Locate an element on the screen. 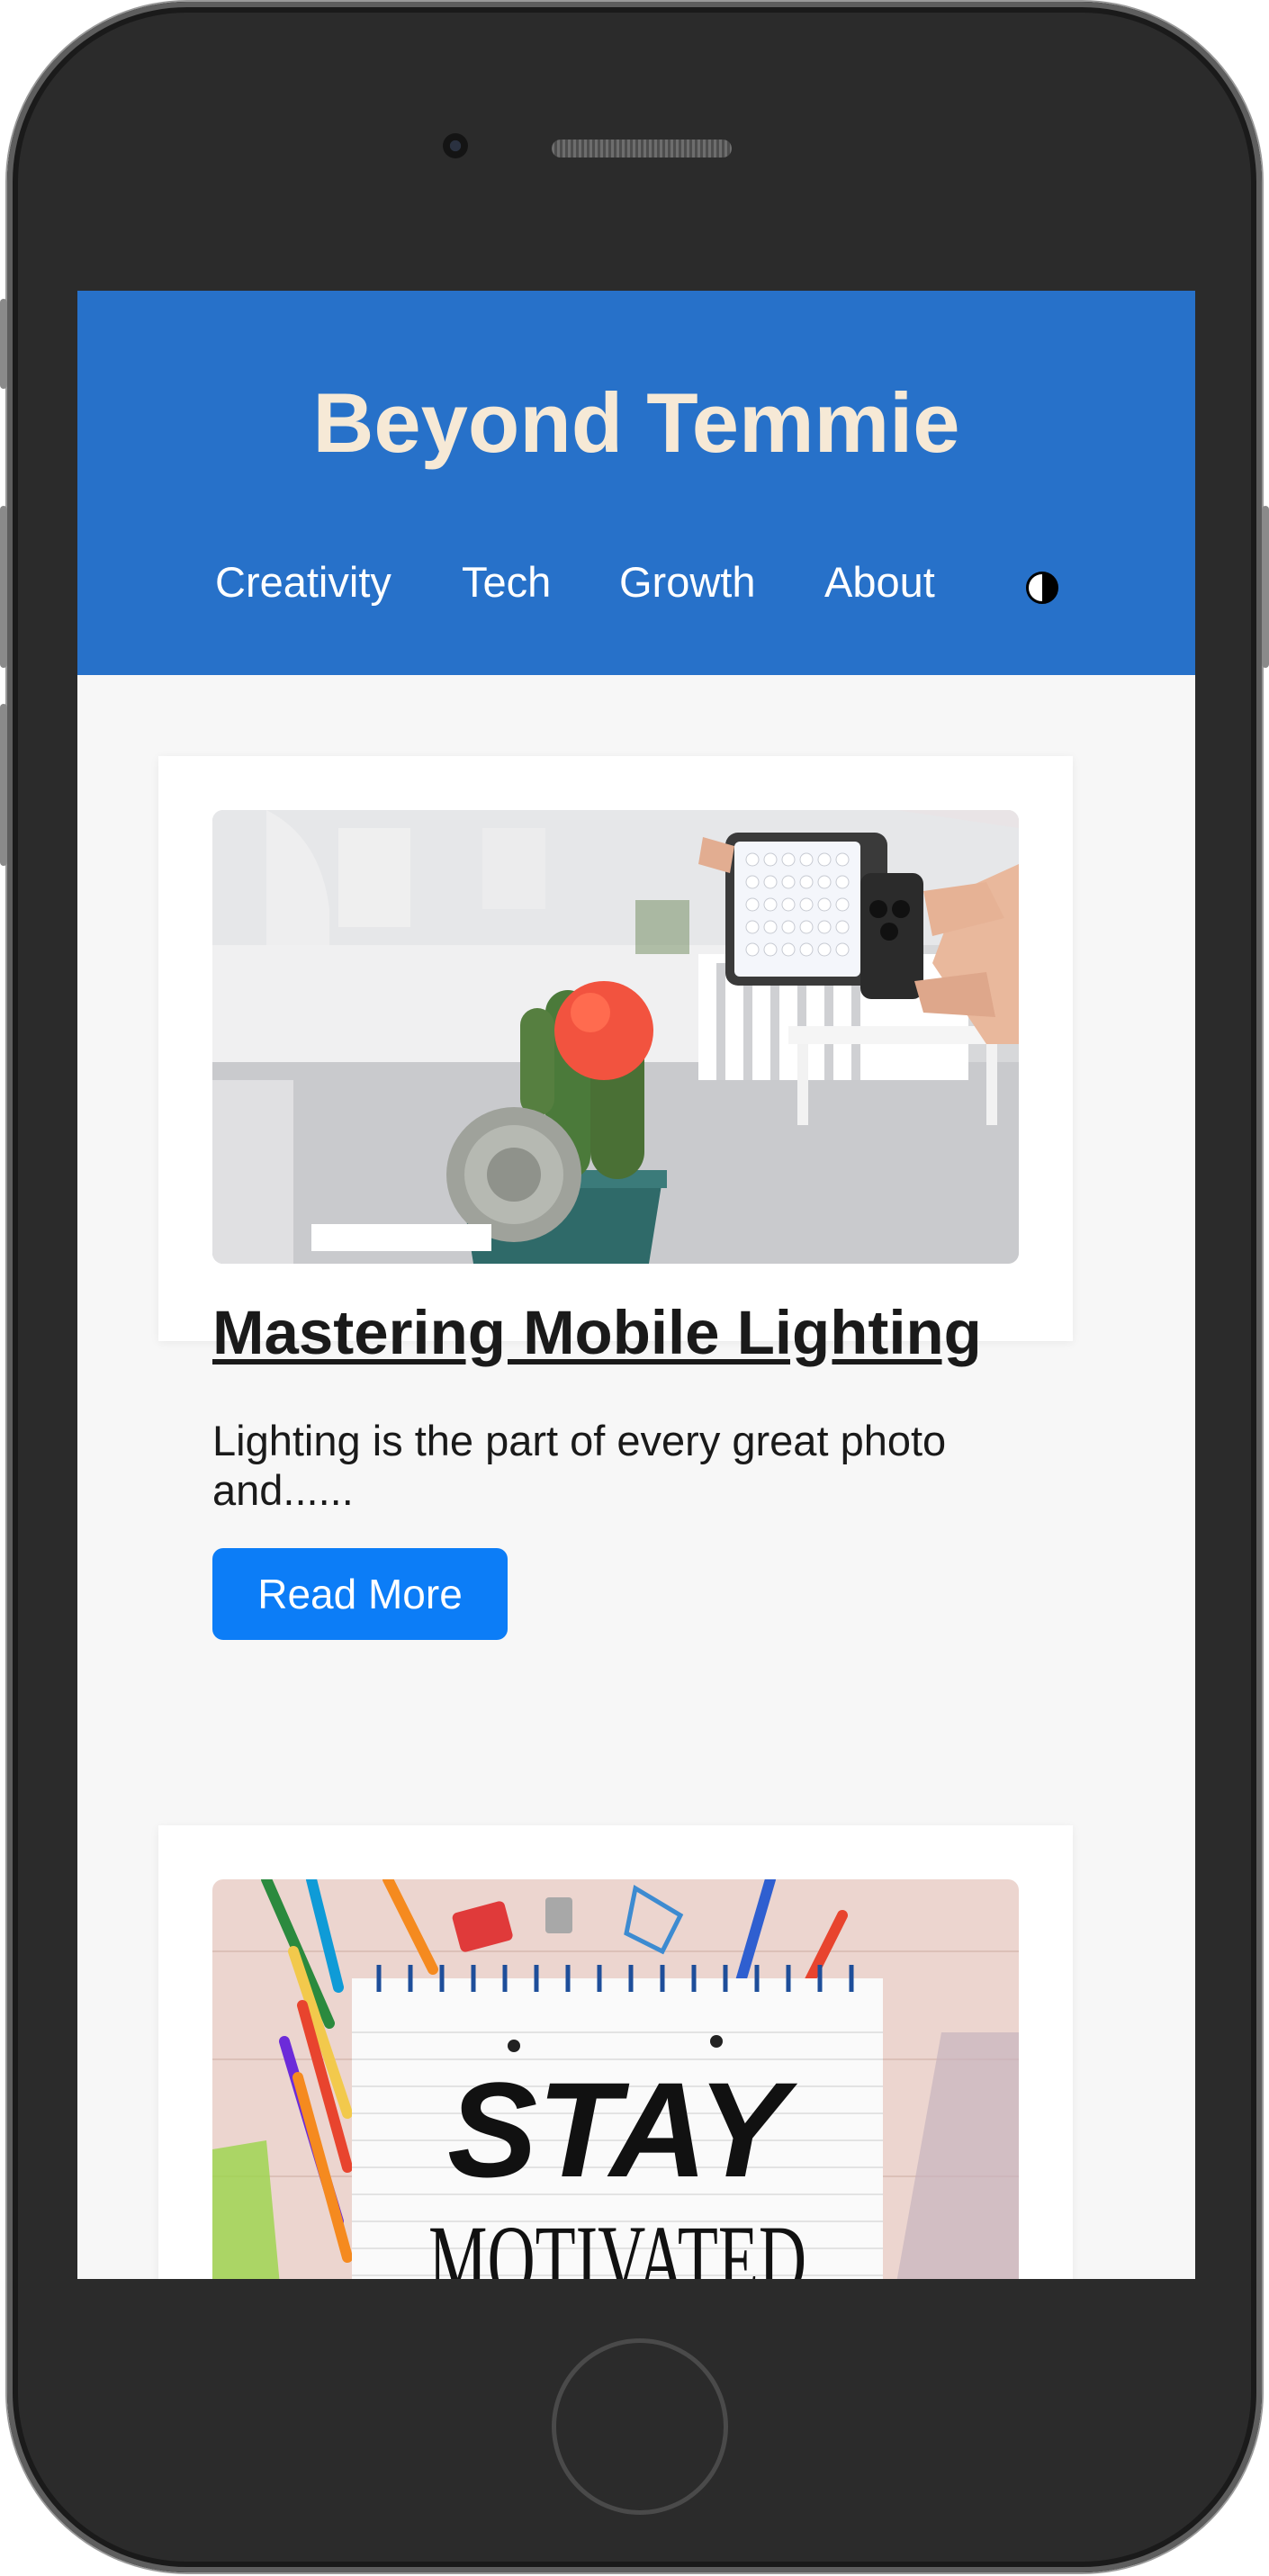 This screenshot has height=2576, width=1269. nav-link-tech: Tech is located at coordinates (507, 582).